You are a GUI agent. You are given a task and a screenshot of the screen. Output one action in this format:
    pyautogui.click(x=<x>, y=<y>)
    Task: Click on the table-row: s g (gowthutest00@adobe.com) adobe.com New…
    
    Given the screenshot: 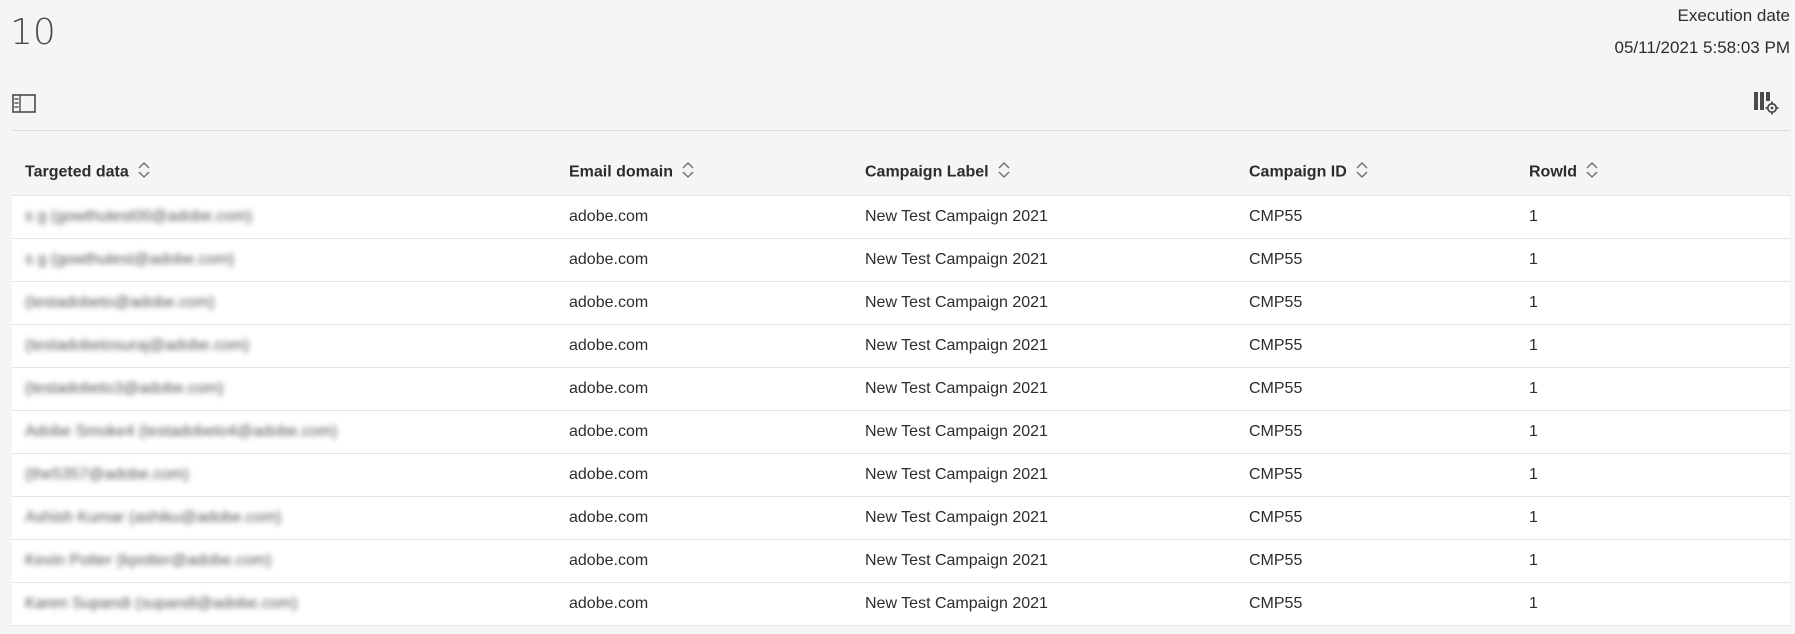 What is the action you would take?
    pyautogui.click(x=901, y=216)
    